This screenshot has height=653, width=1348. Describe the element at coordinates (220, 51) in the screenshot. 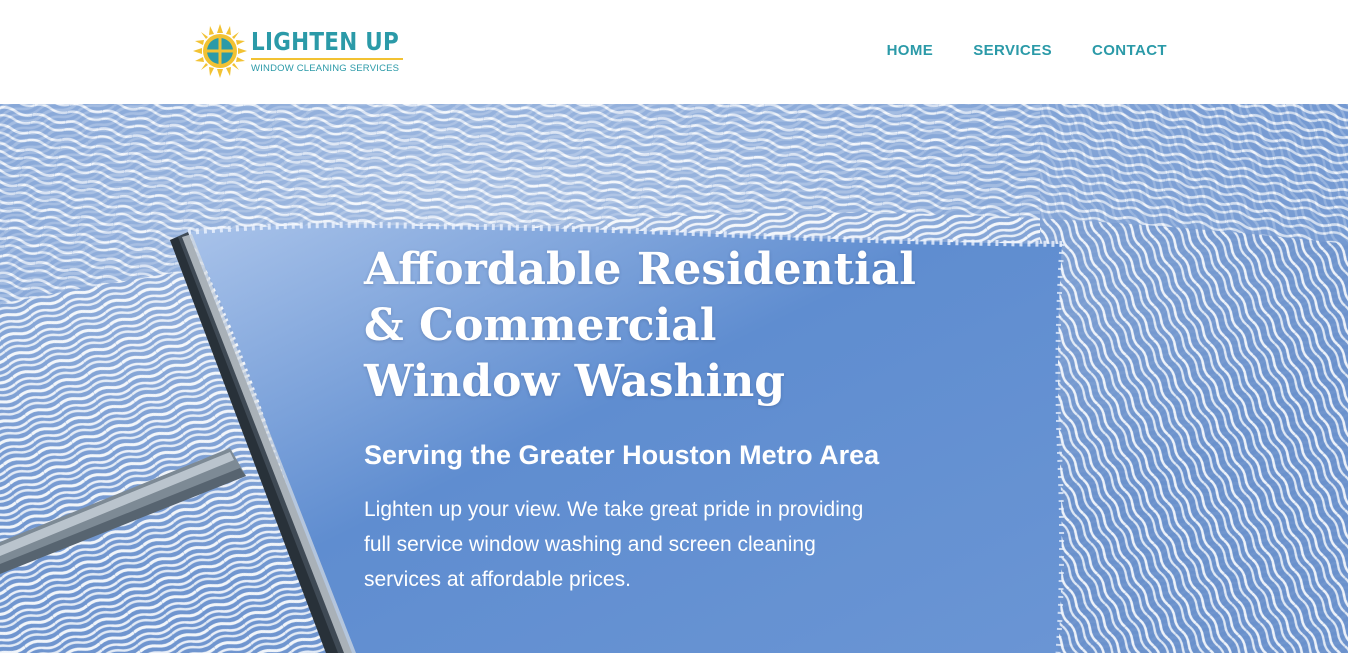

I see `sun-window-icon` at that location.